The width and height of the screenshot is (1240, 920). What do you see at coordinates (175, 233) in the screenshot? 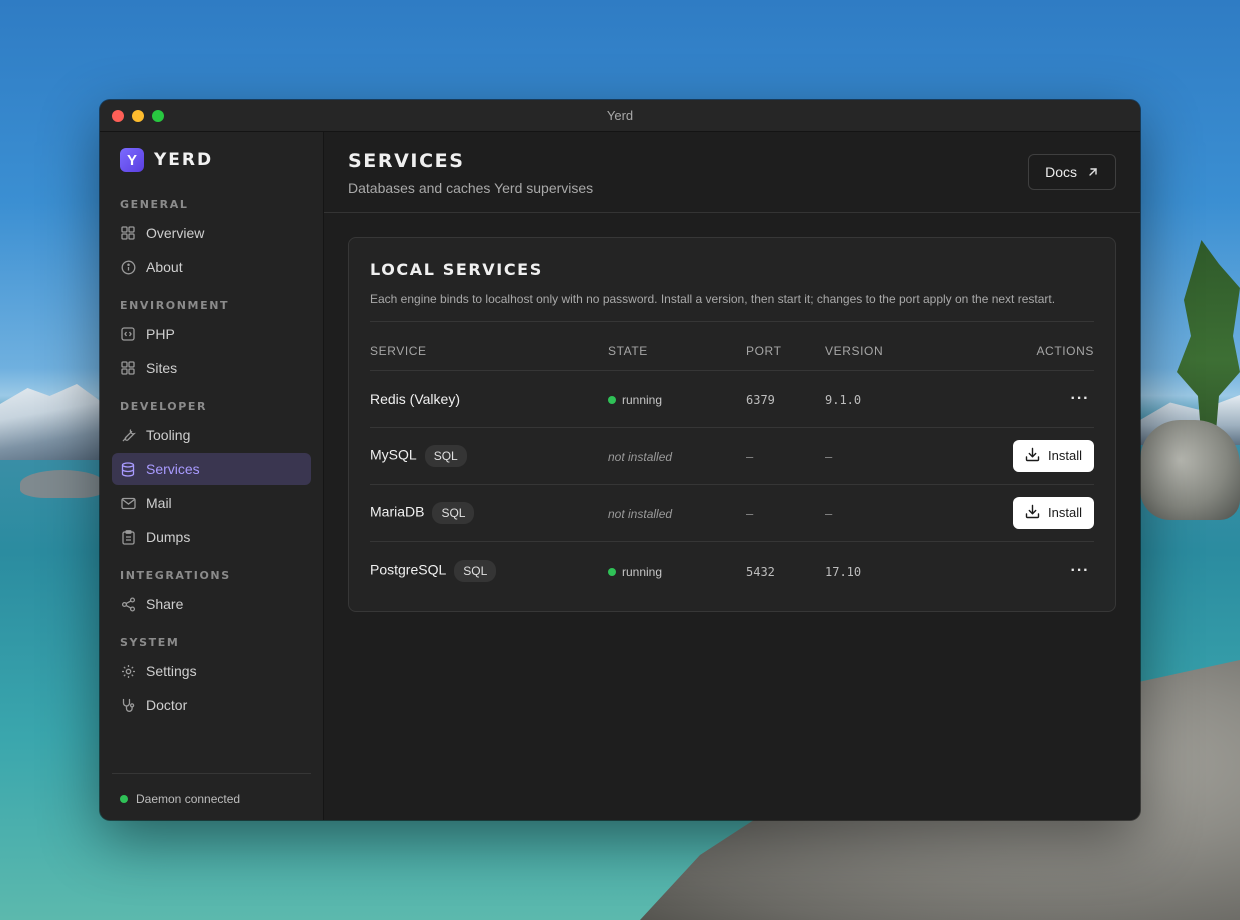
I see `sidebar-item-label: Overview` at bounding box center [175, 233].